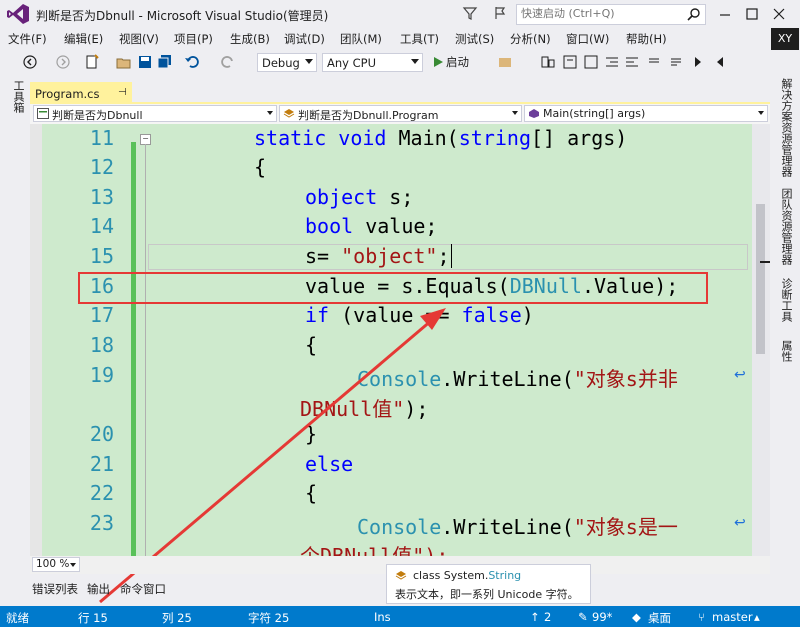  What do you see at coordinates (311, 493) in the screenshot?
I see `code-line-22: {` at bounding box center [311, 493].